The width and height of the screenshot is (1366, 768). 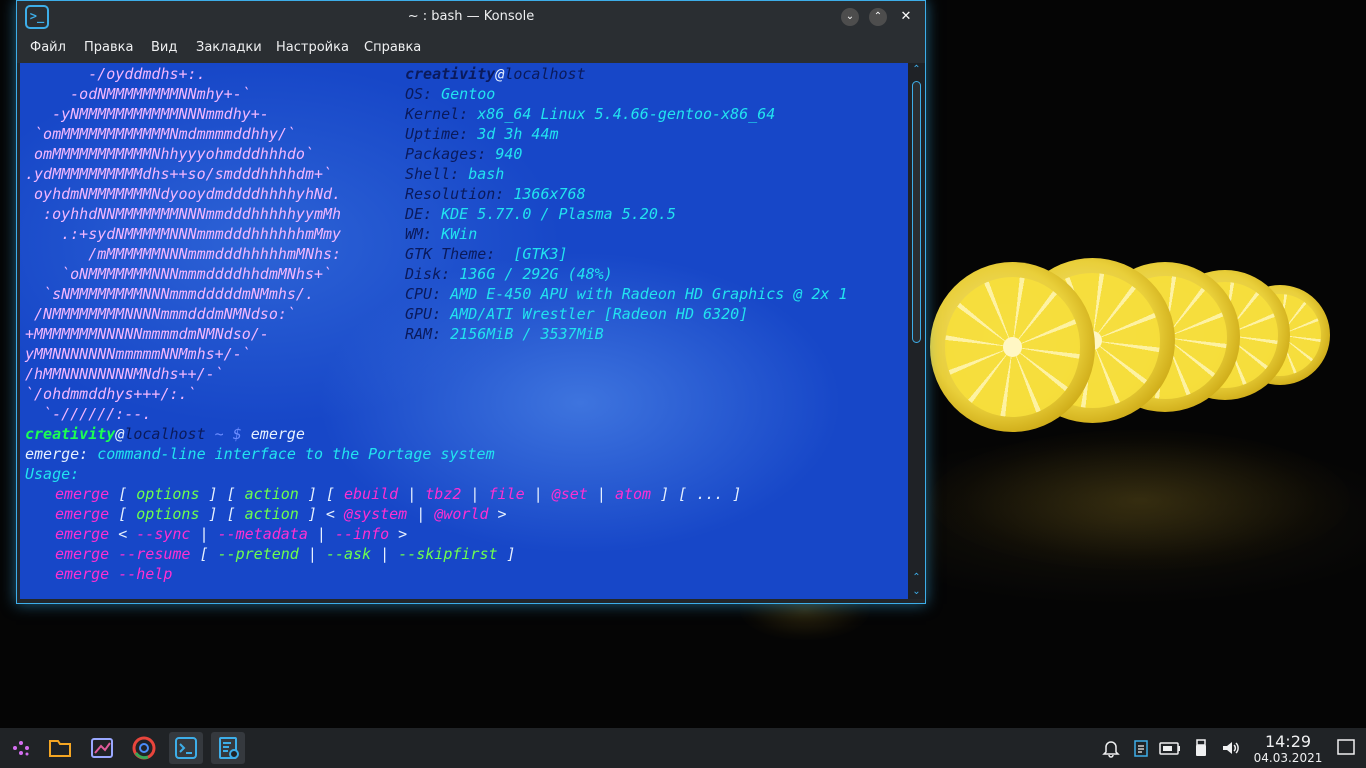 I want to click on logo-line: `oNMMMMMMMNNNmmmddddhhdmMNhs+`, so click(x=179, y=274).